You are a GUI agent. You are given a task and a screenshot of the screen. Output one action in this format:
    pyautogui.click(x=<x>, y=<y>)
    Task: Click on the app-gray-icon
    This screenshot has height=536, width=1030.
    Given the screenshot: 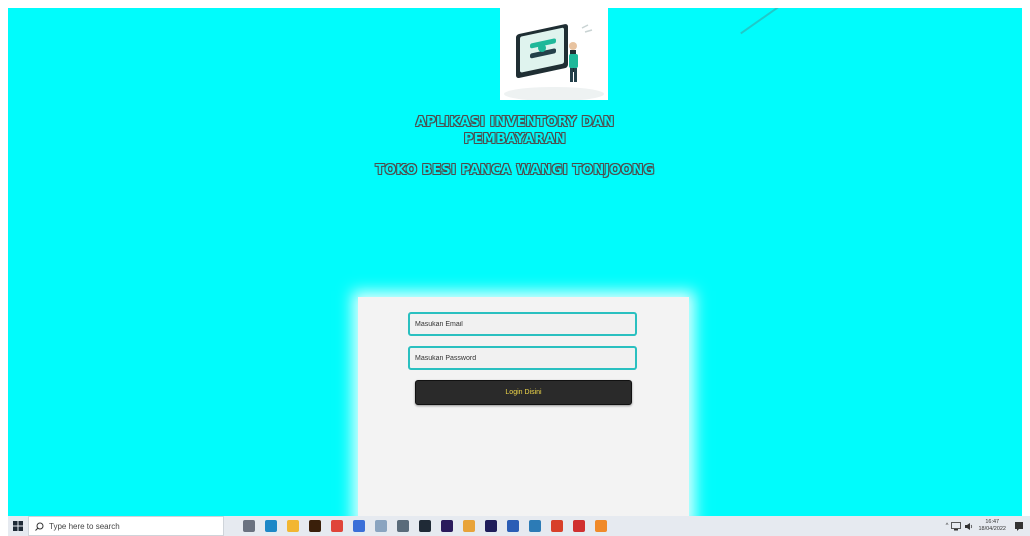 What is the action you would take?
    pyautogui.click(x=403, y=526)
    